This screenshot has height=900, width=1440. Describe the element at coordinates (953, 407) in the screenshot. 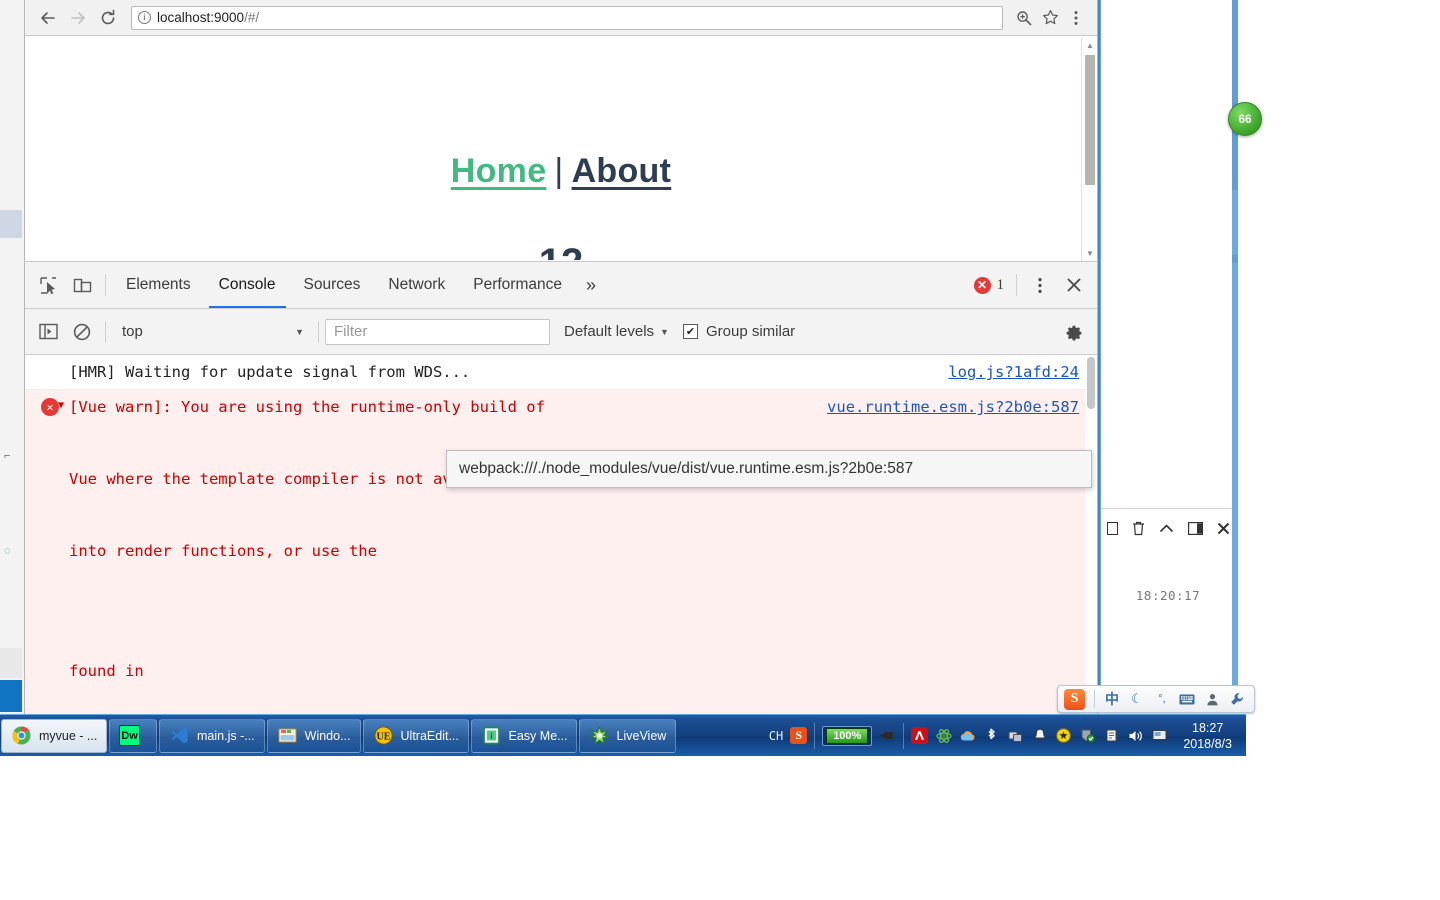

I see `console-error-source-link: vue.runtime.esm.js?2b0e:587` at that location.